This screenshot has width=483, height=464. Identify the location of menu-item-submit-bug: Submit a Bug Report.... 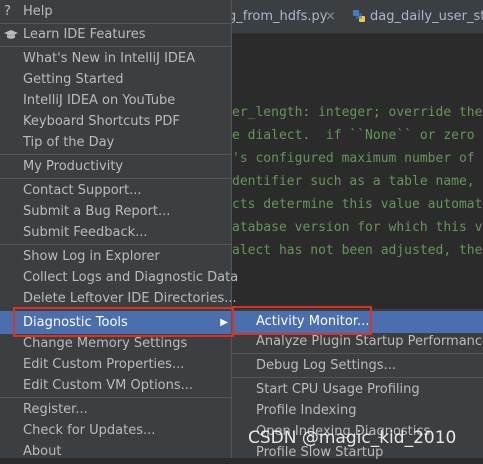
(115, 211).